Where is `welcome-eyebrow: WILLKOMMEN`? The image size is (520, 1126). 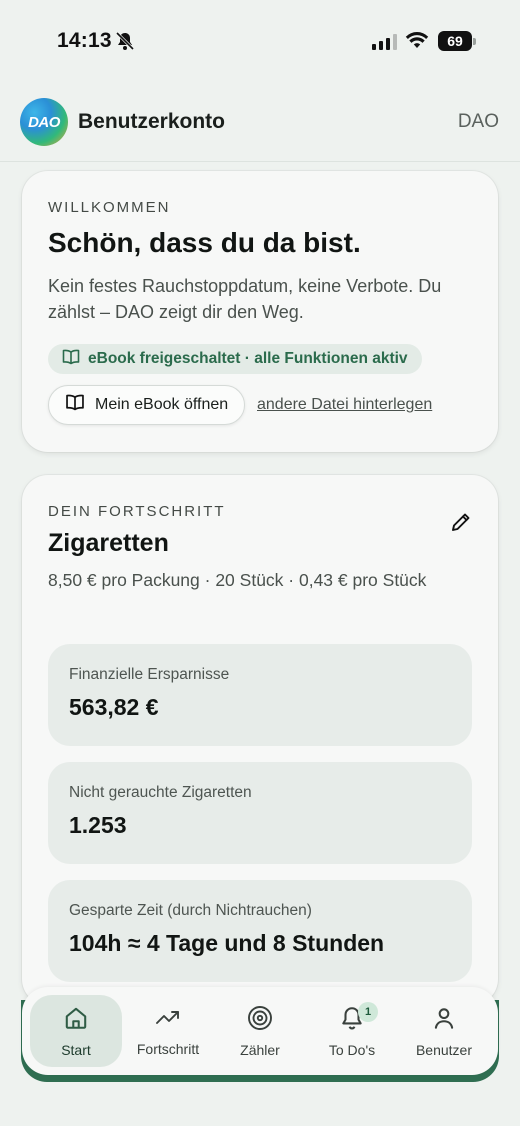 welcome-eyebrow: WILLKOMMEN is located at coordinates (109, 207).